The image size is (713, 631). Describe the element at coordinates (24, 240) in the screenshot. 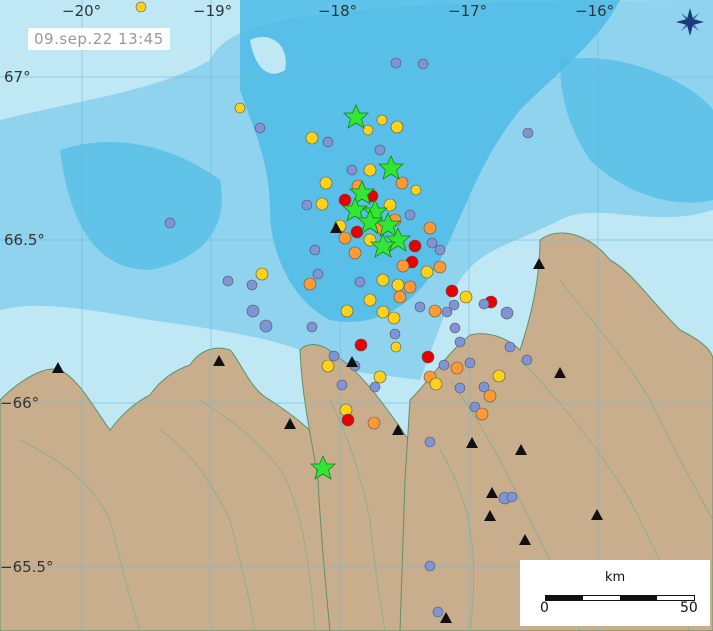

I see `latitude-label: 66.5°` at that location.